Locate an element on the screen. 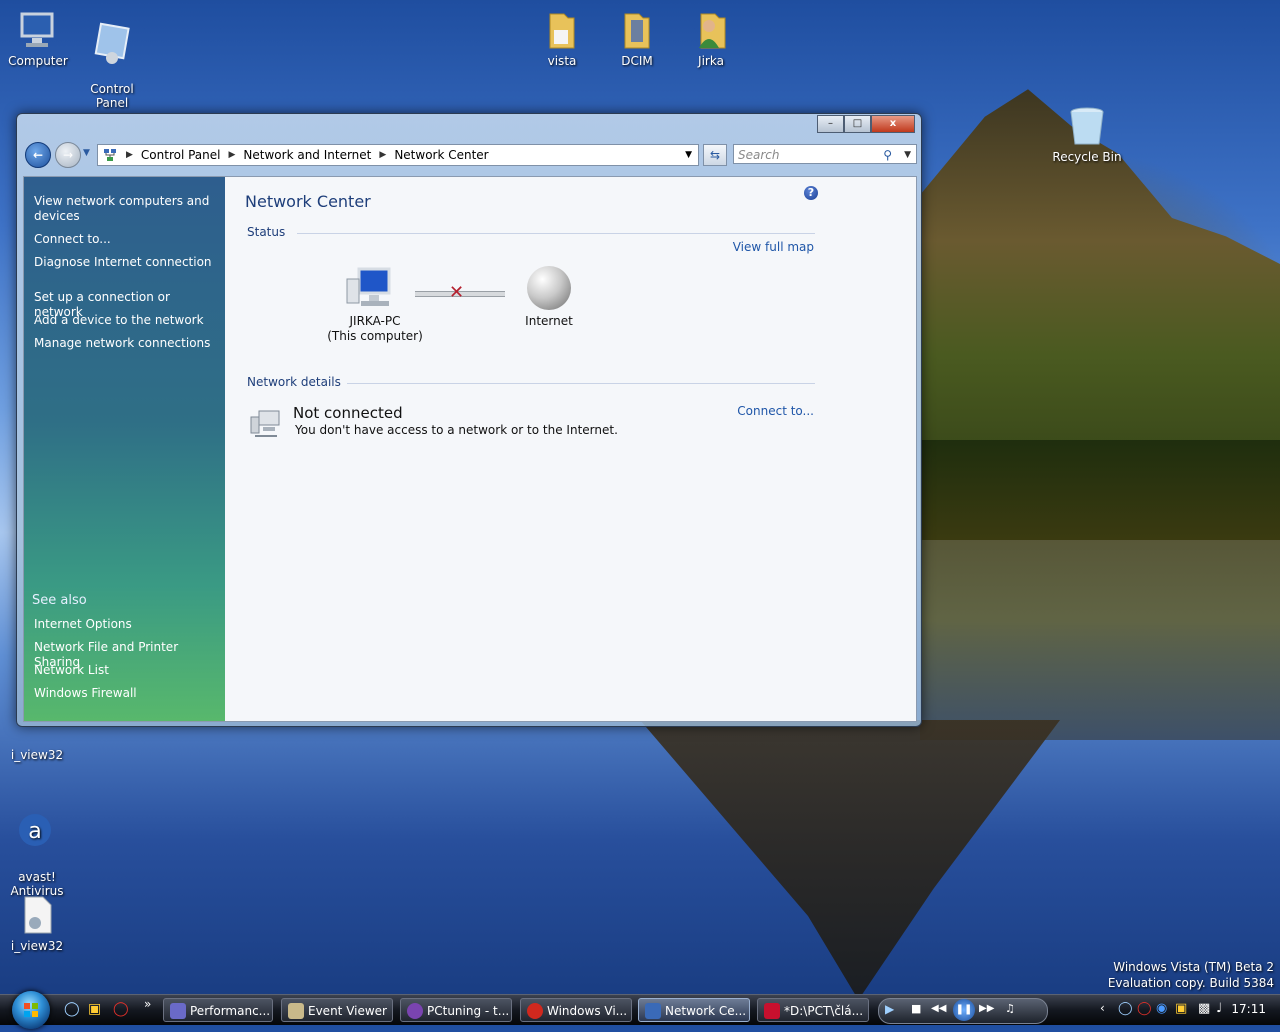  windows-logo-icon is located at coordinates (31, 1010).